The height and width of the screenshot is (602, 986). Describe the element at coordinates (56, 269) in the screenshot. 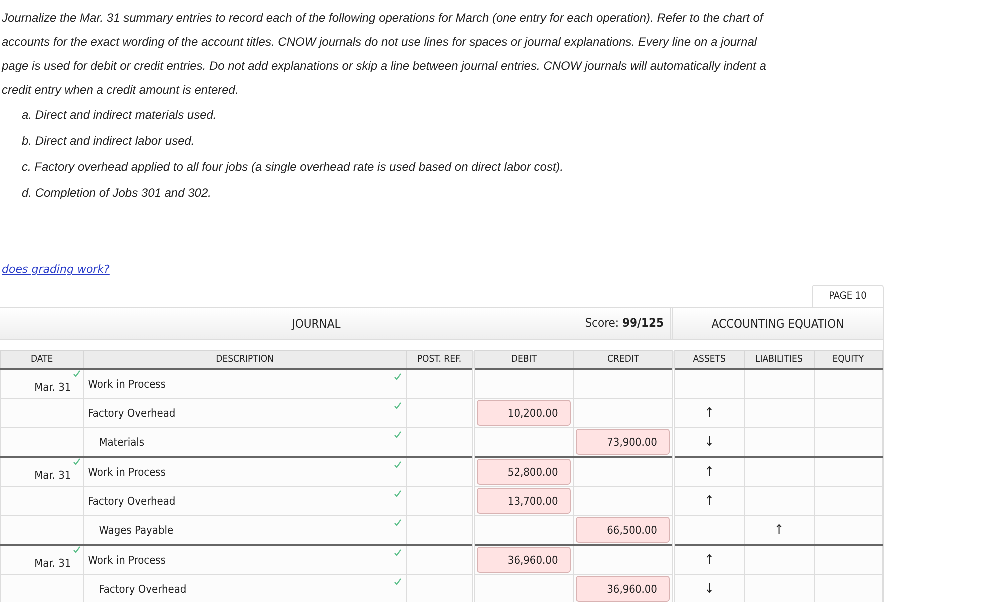

I see `help-link: does grading work?` at that location.